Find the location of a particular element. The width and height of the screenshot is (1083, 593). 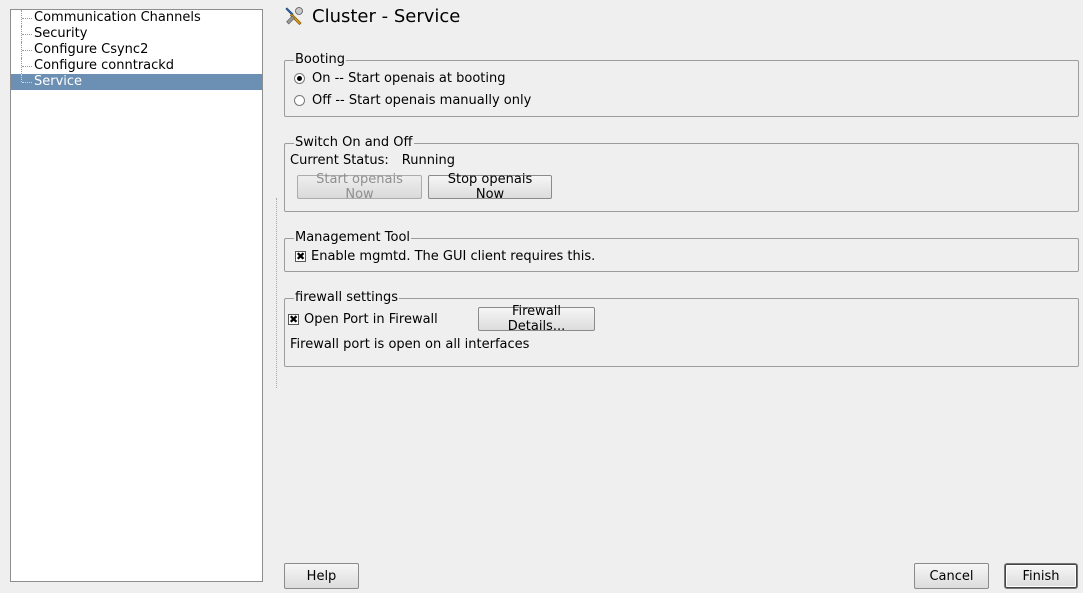

page-title: Cluster - Service is located at coordinates (372, 16).